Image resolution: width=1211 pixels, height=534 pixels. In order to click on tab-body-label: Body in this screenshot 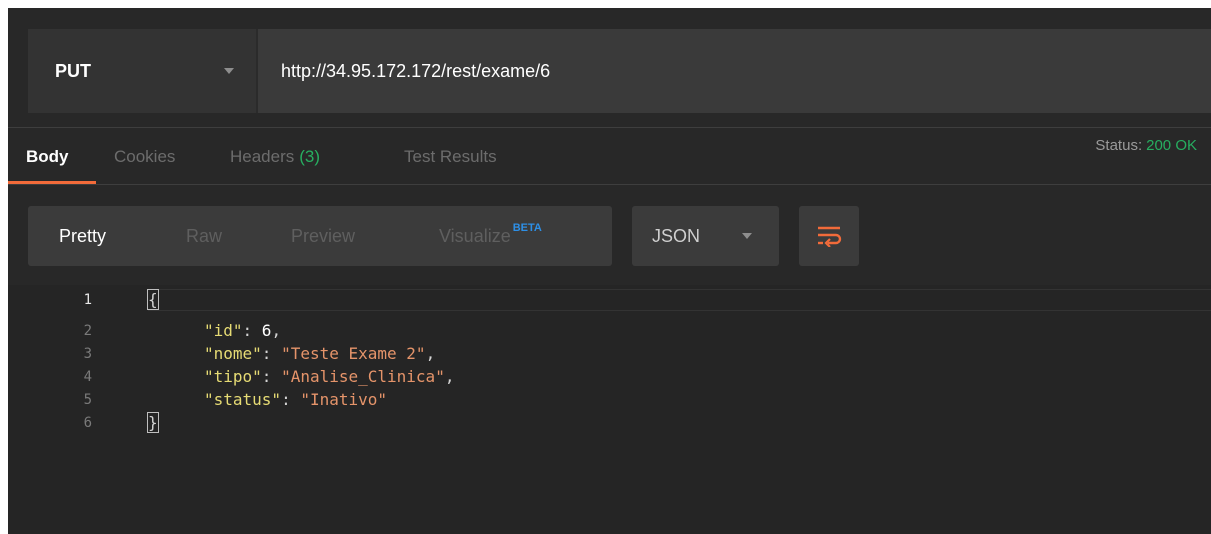, I will do `click(47, 156)`.